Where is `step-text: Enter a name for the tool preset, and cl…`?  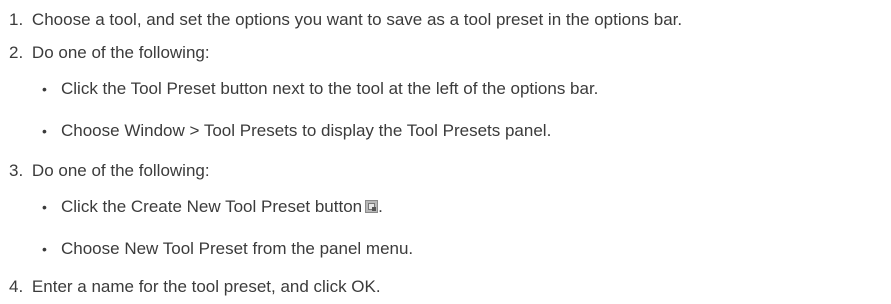
step-text: Enter a name for the tool preset, and cl… is located at coordinates (206, 286).